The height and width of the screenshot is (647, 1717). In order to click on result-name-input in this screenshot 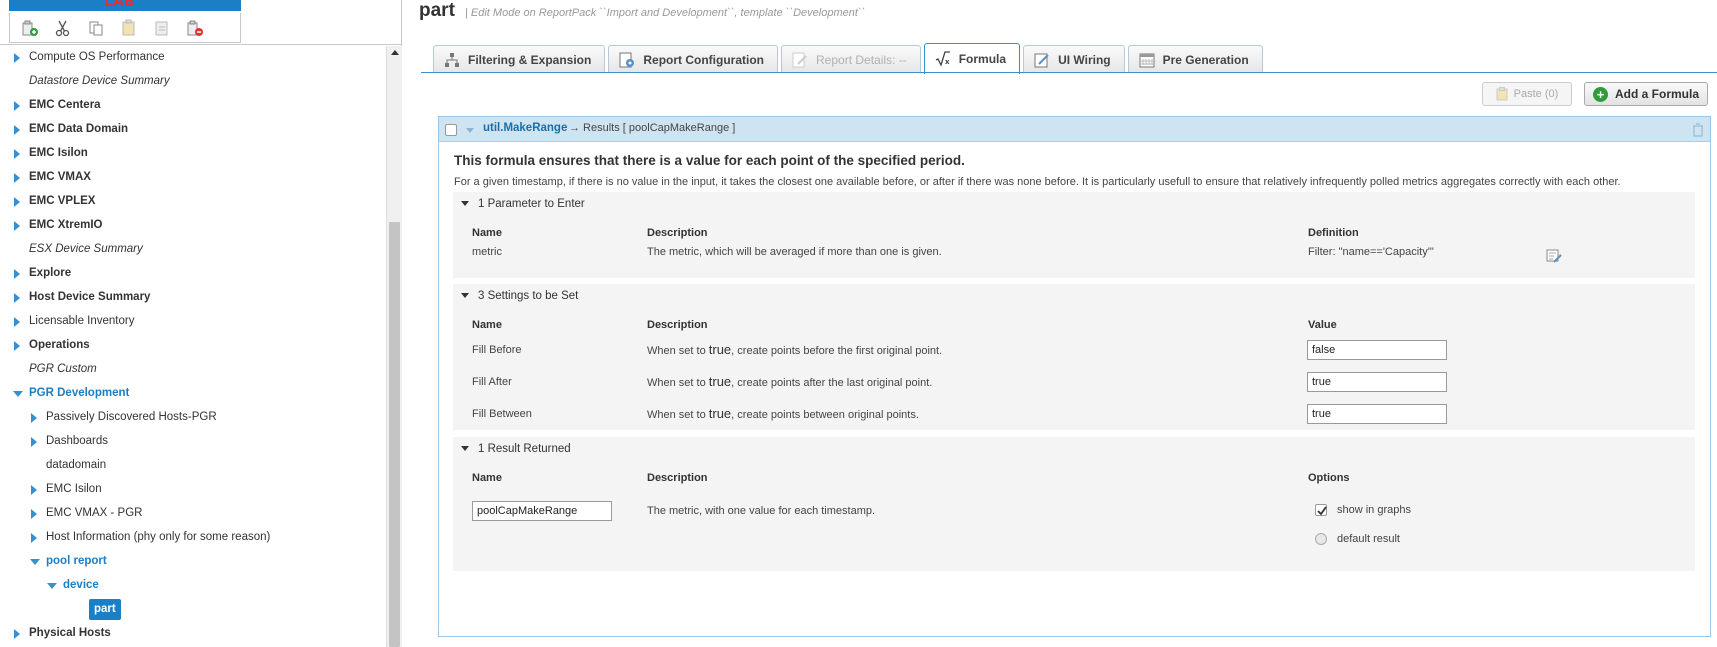, I will do `click(542, 511)`.